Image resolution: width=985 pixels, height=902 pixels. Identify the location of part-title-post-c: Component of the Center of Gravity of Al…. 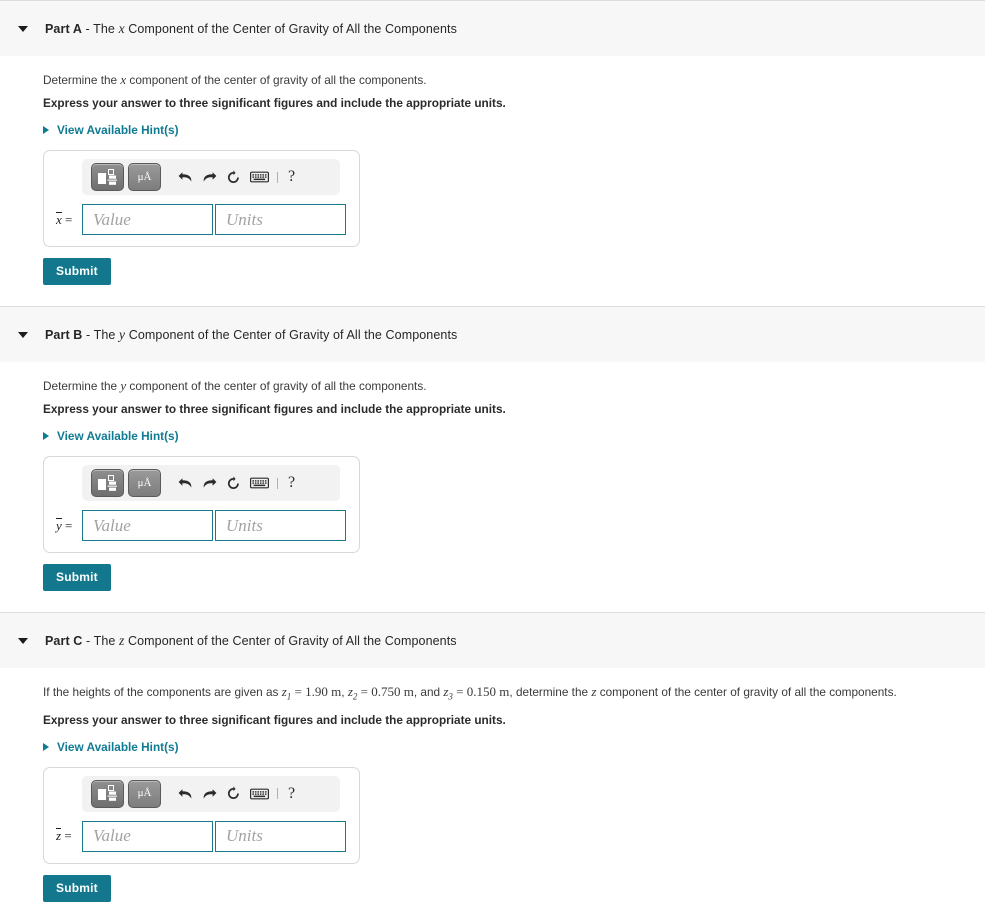
(290, 640).